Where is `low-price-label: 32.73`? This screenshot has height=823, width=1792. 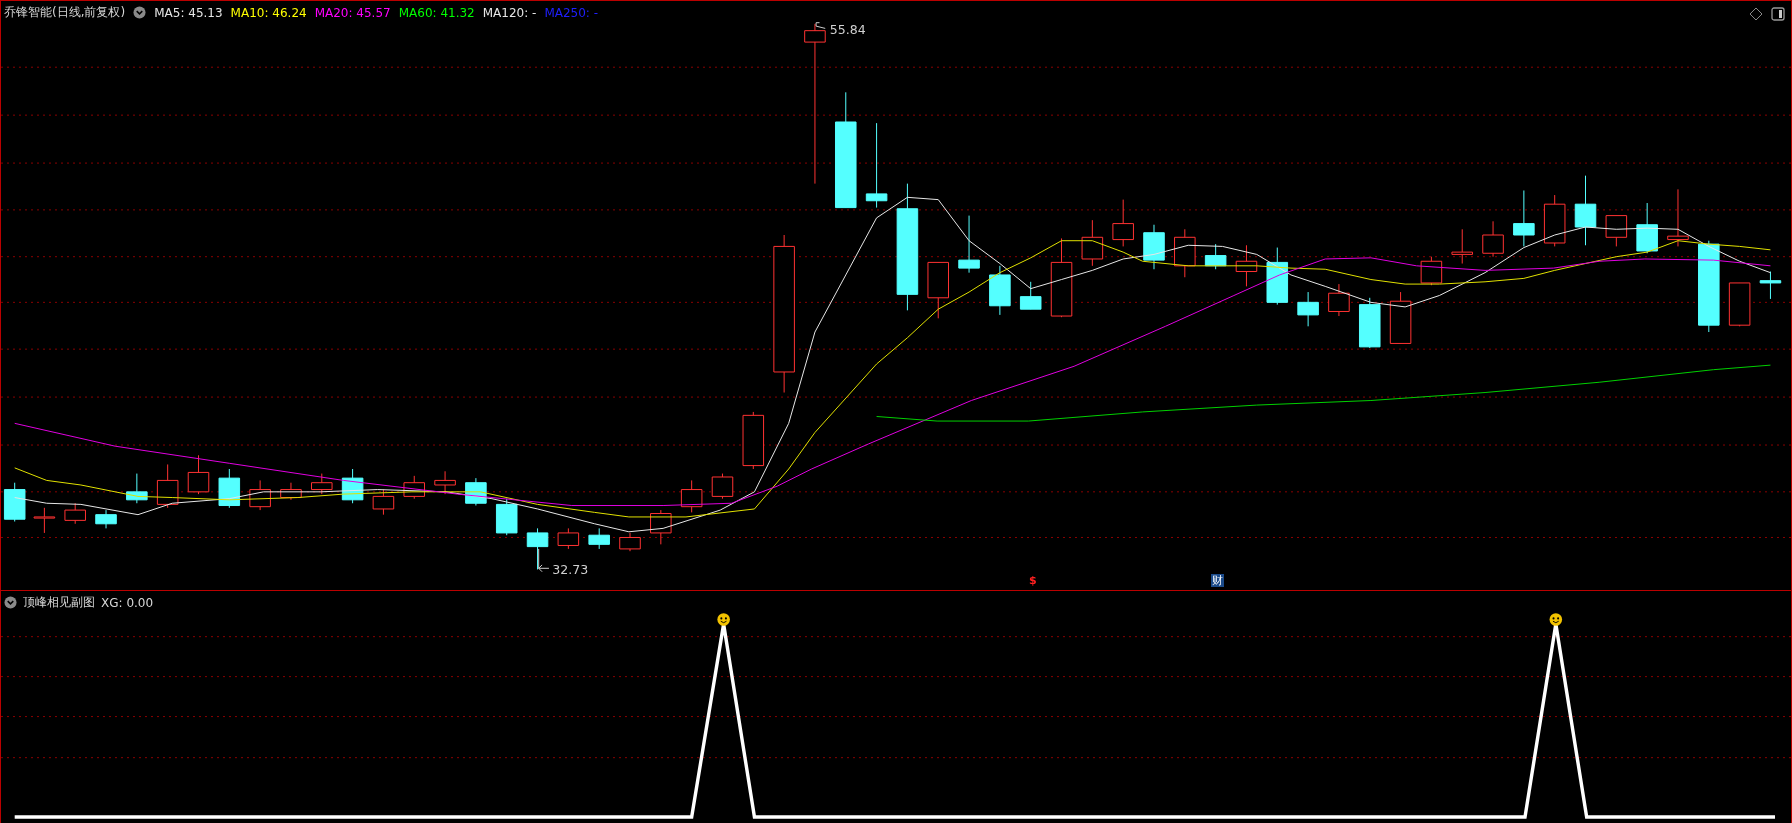 low-price-label: 32.73 is located at coordinates (570, 569).